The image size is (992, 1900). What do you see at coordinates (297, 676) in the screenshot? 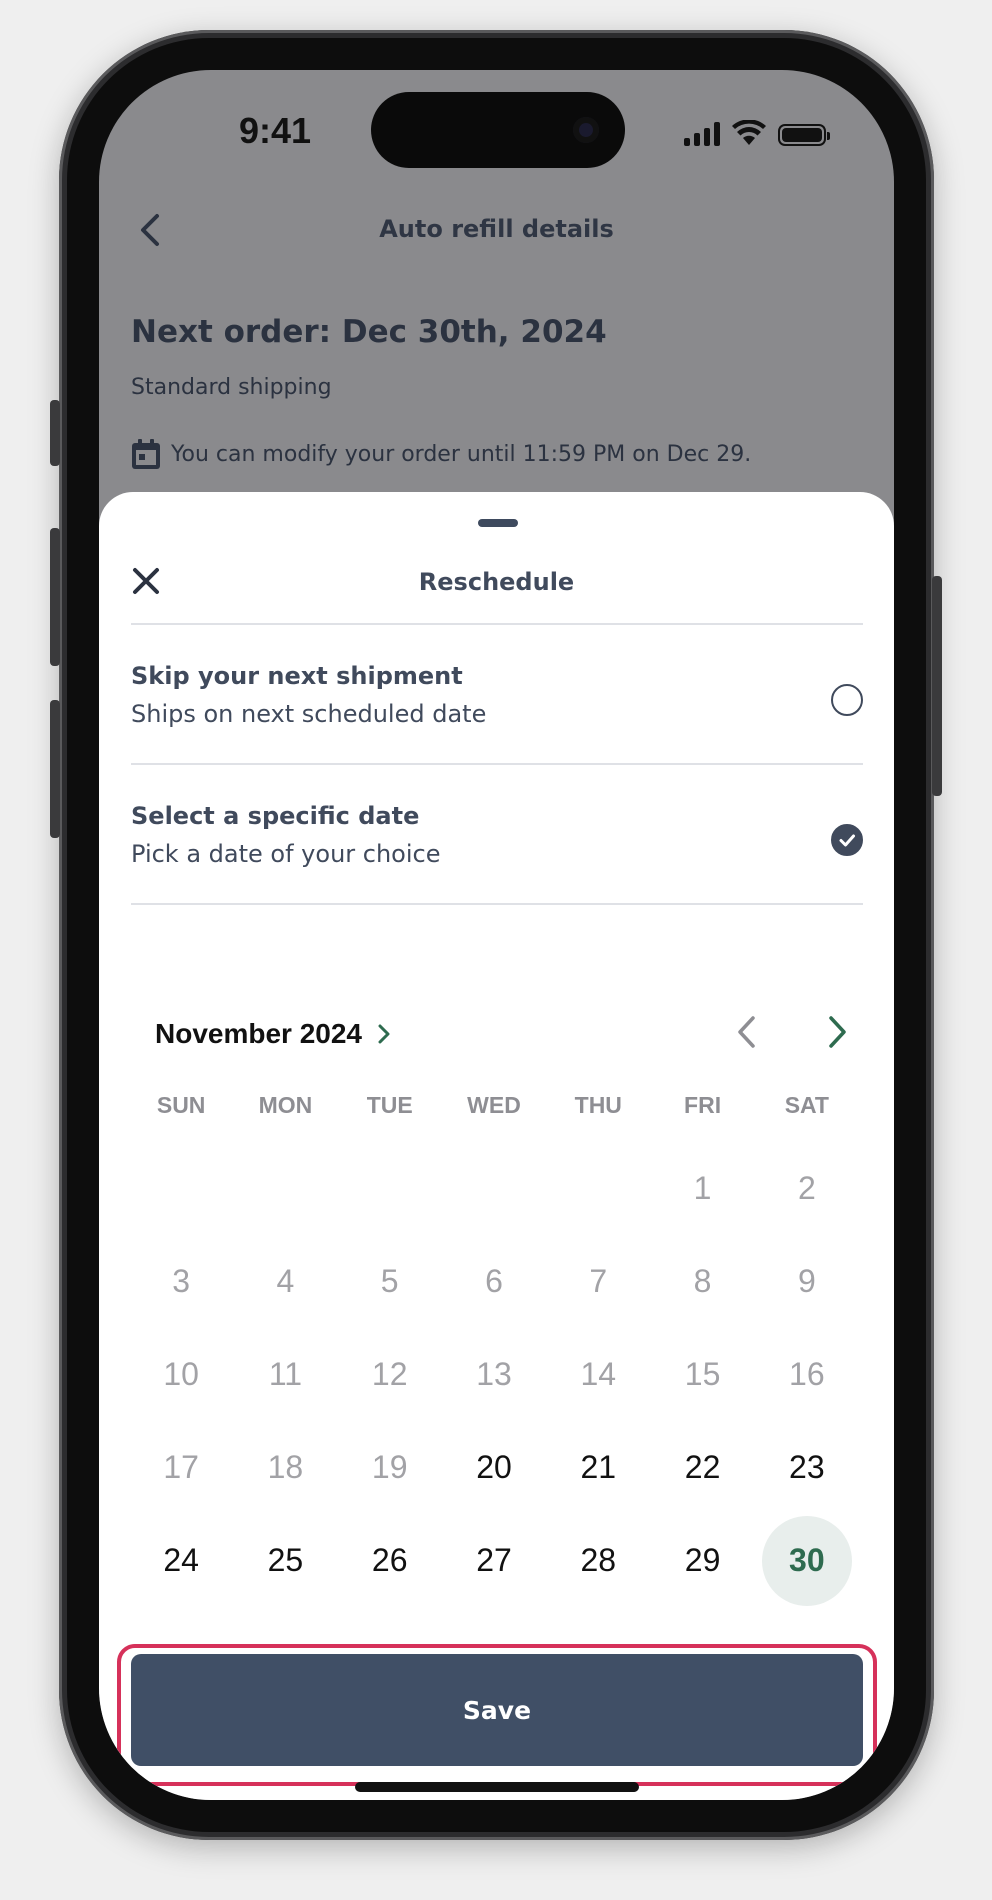
I see `option-title: Skip your next shipment` at bounding box center [297, 676].